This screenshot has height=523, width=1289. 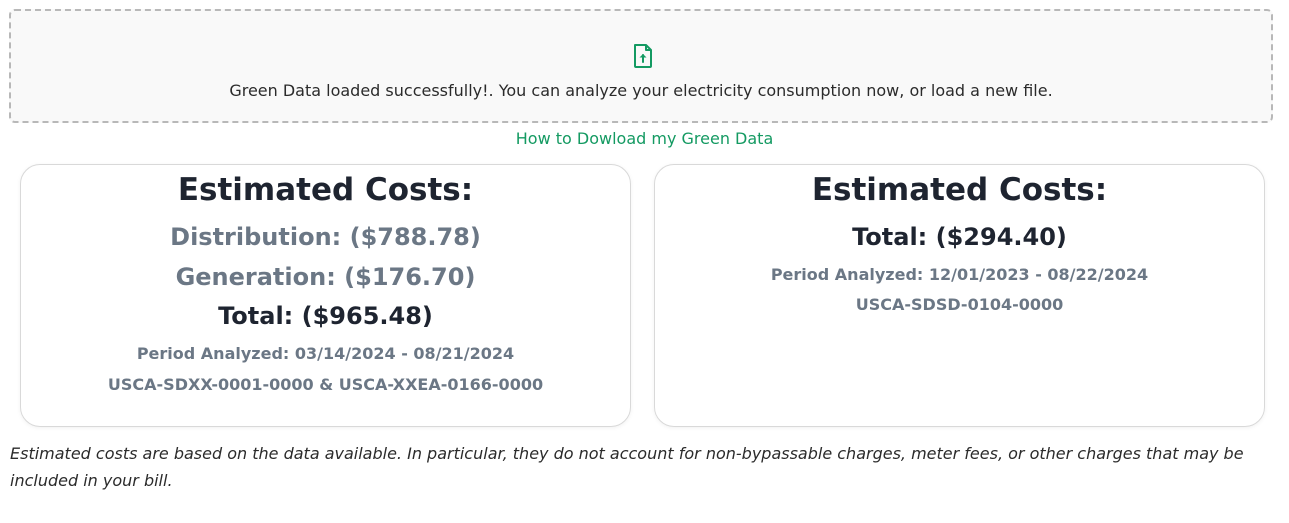 I want to click on total-cost: Total: ($294.40), so click(x=959, y=237).